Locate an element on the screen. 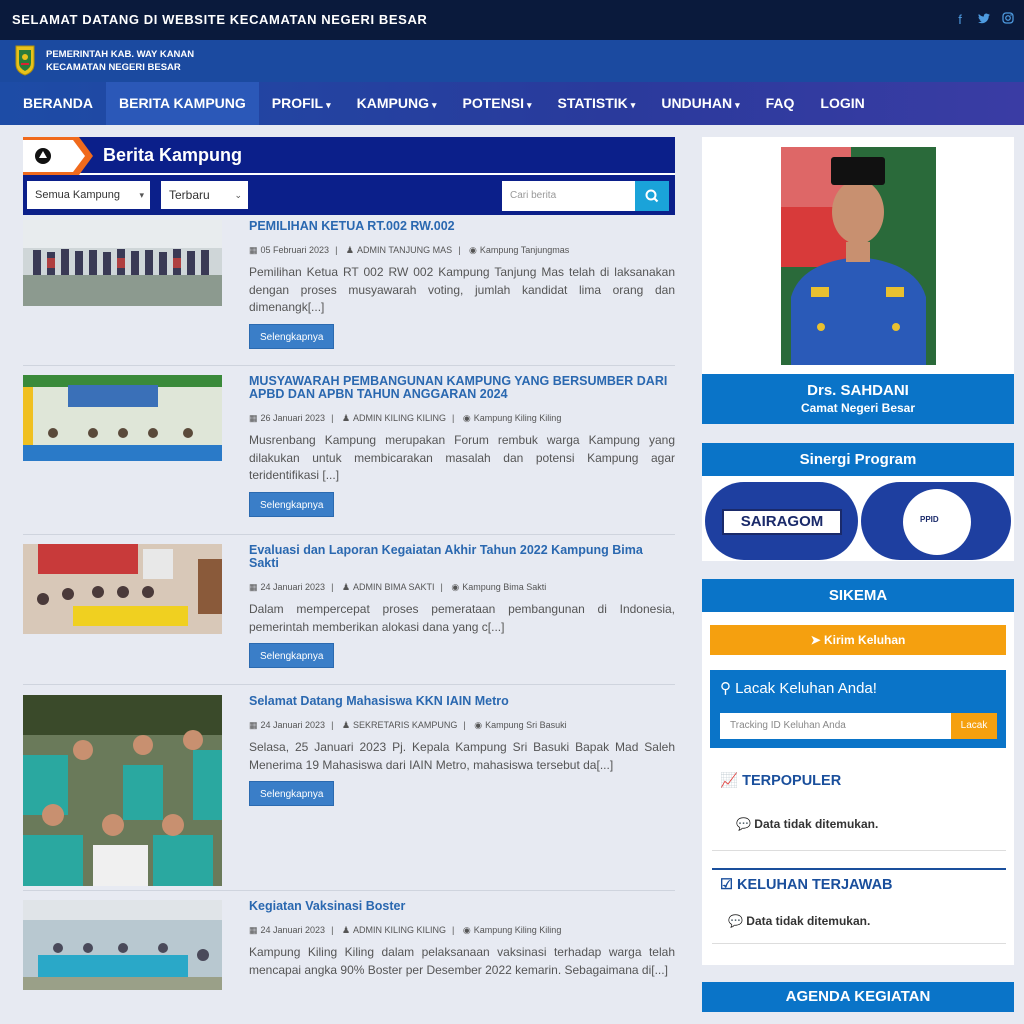  nav-beranda: BERANDA is located at coordinates (58, 103).